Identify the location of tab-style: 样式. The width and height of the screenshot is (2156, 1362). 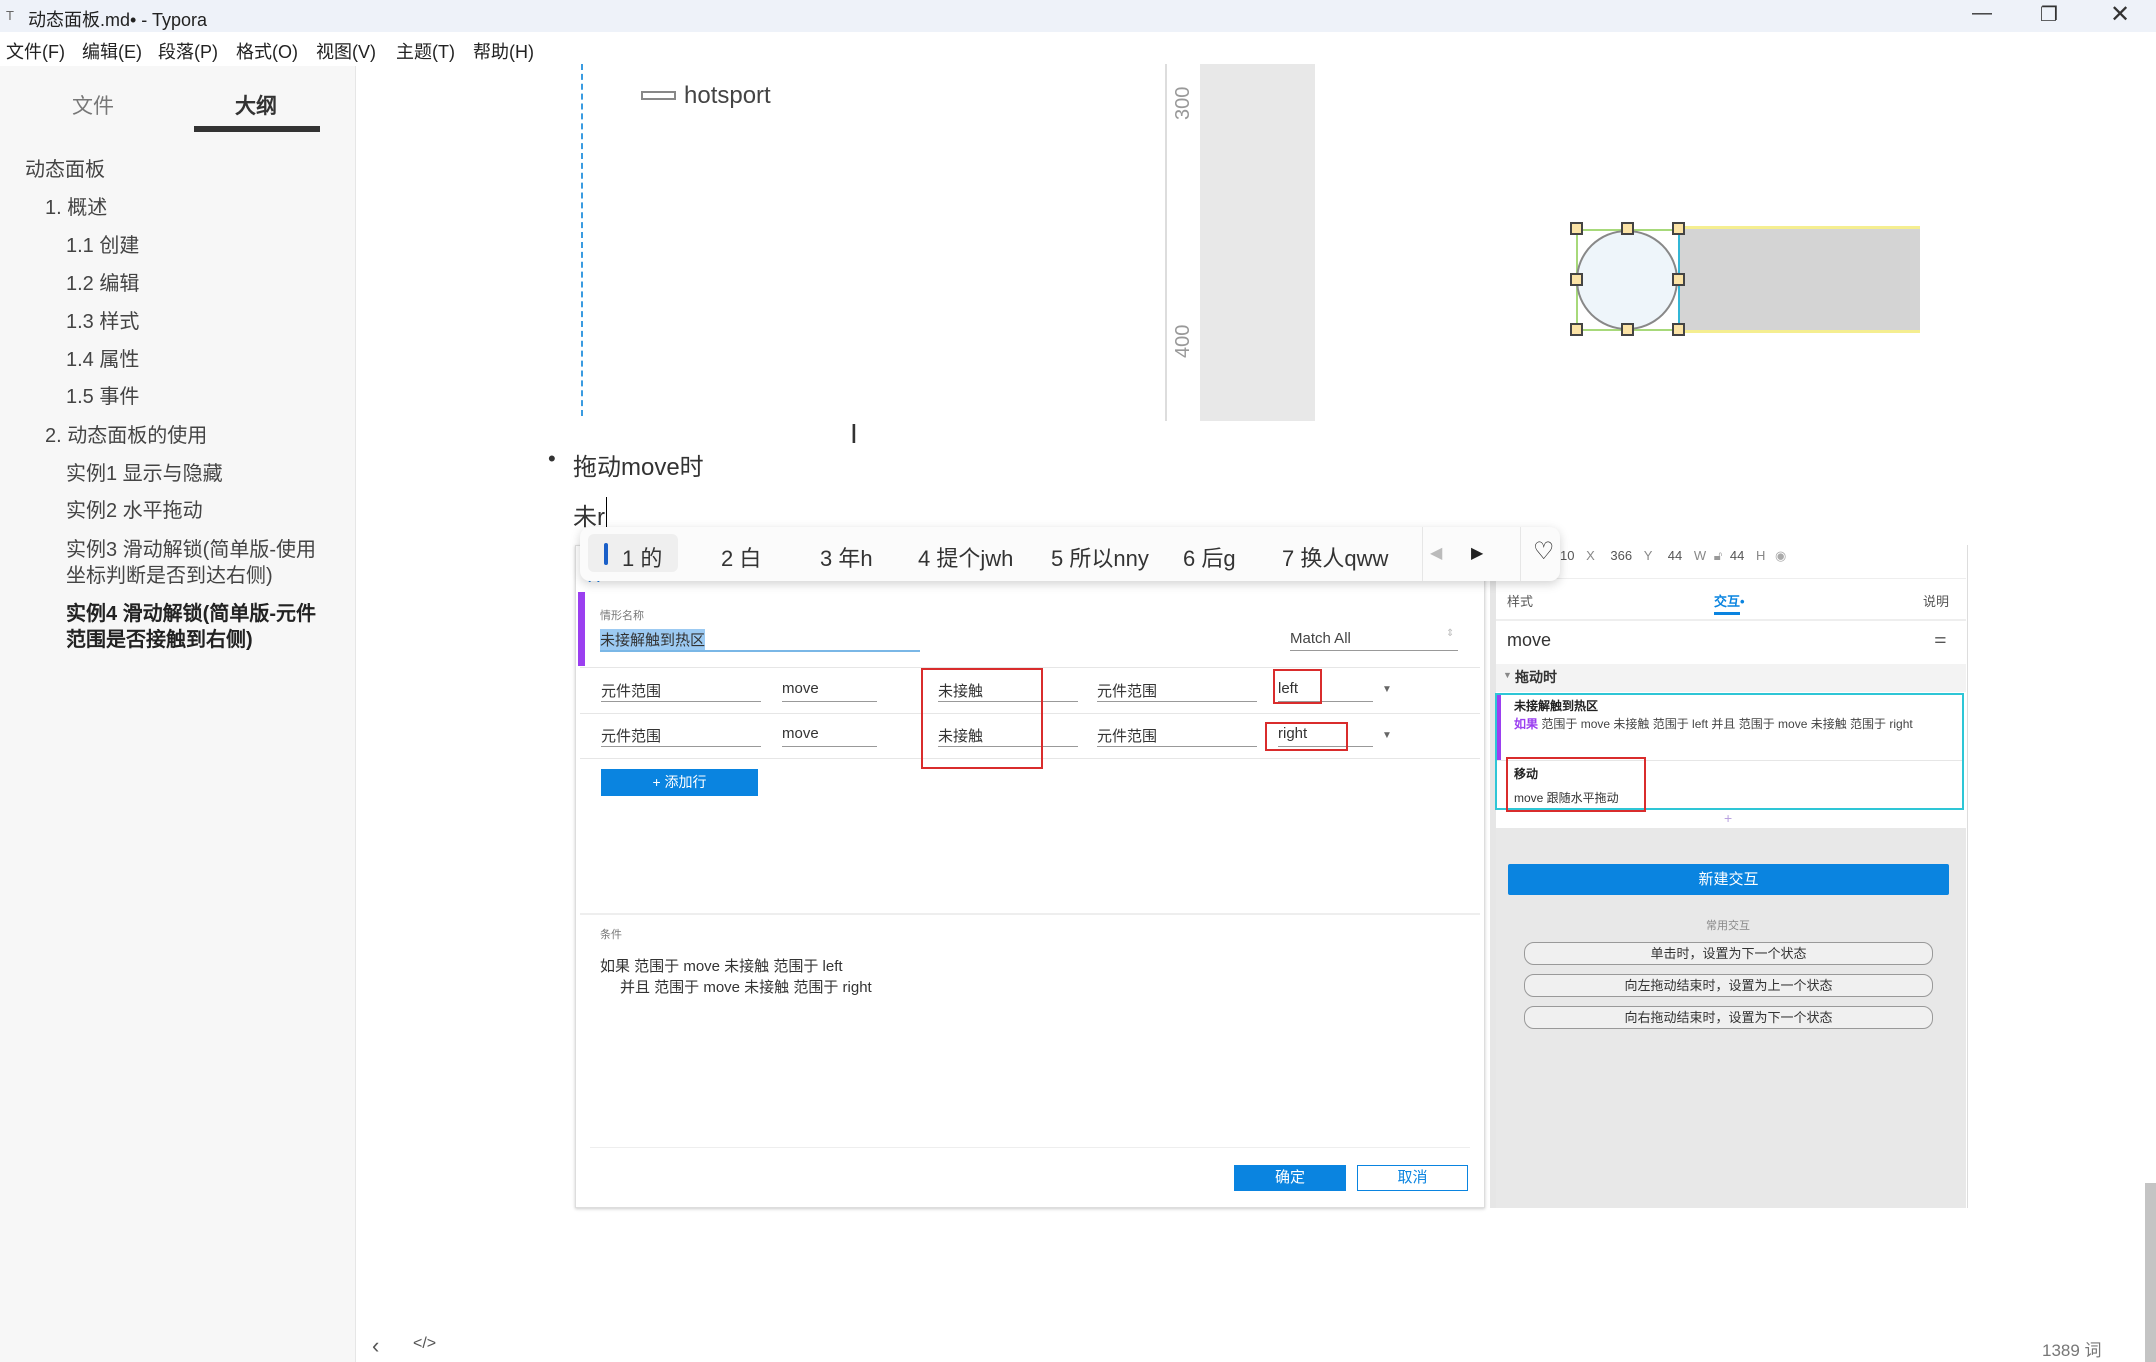
(1520, 600).